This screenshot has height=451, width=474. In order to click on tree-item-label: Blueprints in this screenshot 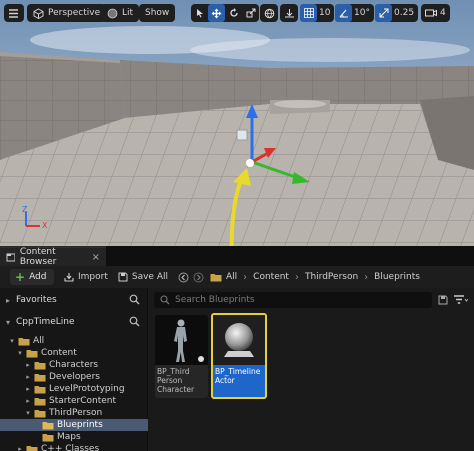, I will do `click(80, 425)`.